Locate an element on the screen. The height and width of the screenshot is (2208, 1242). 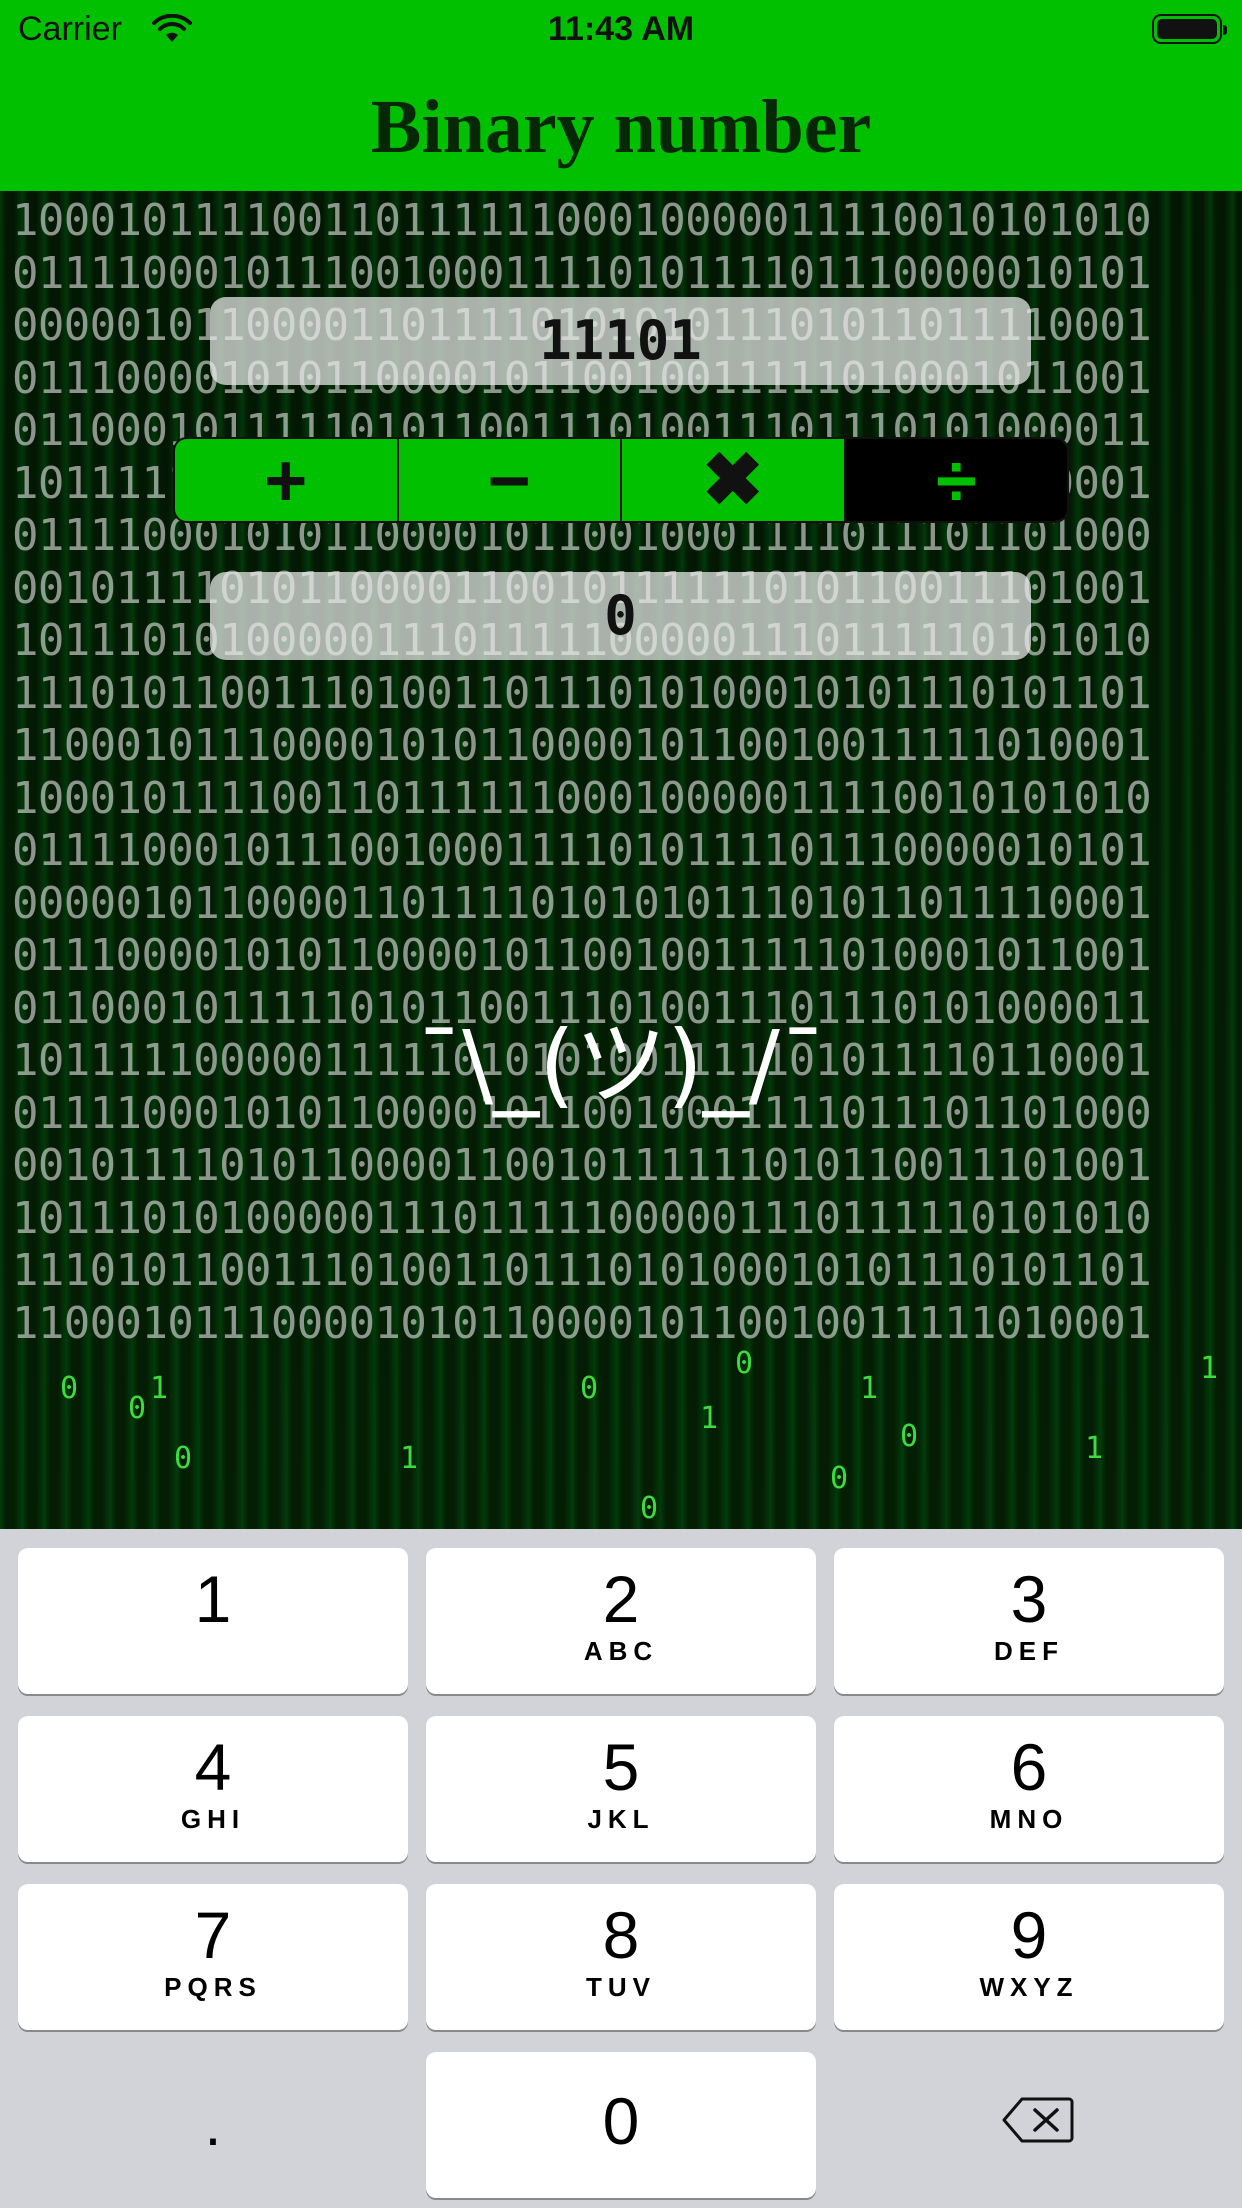
navigation-bar: Carrier 11:43 AM Binary number is located at coordinates (621, 95).